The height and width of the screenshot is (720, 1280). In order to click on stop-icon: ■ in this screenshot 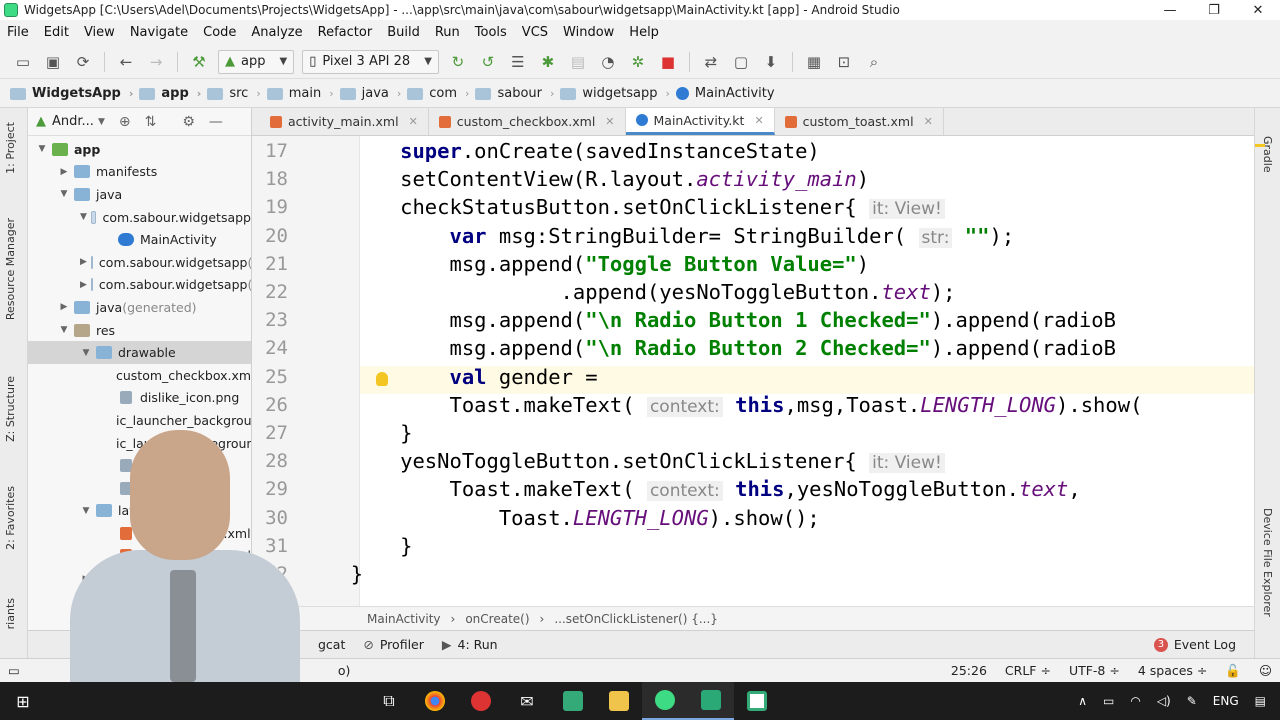, I will do `click(668, 62)`.